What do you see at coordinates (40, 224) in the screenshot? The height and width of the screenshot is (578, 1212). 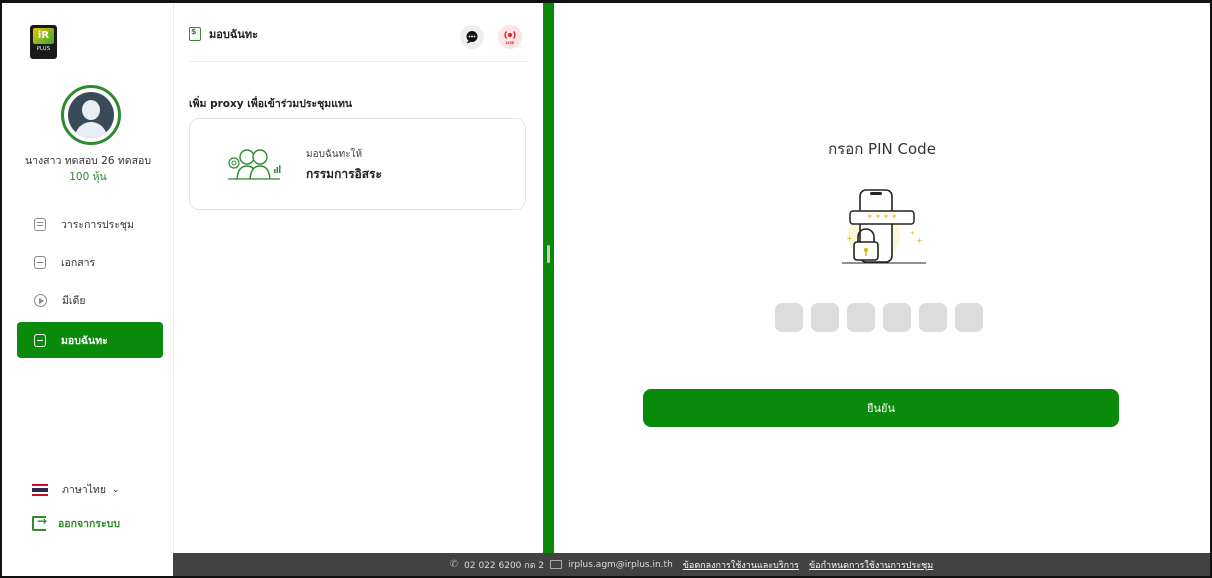 I see `agenda-icon` at bounding box center [40, 224].